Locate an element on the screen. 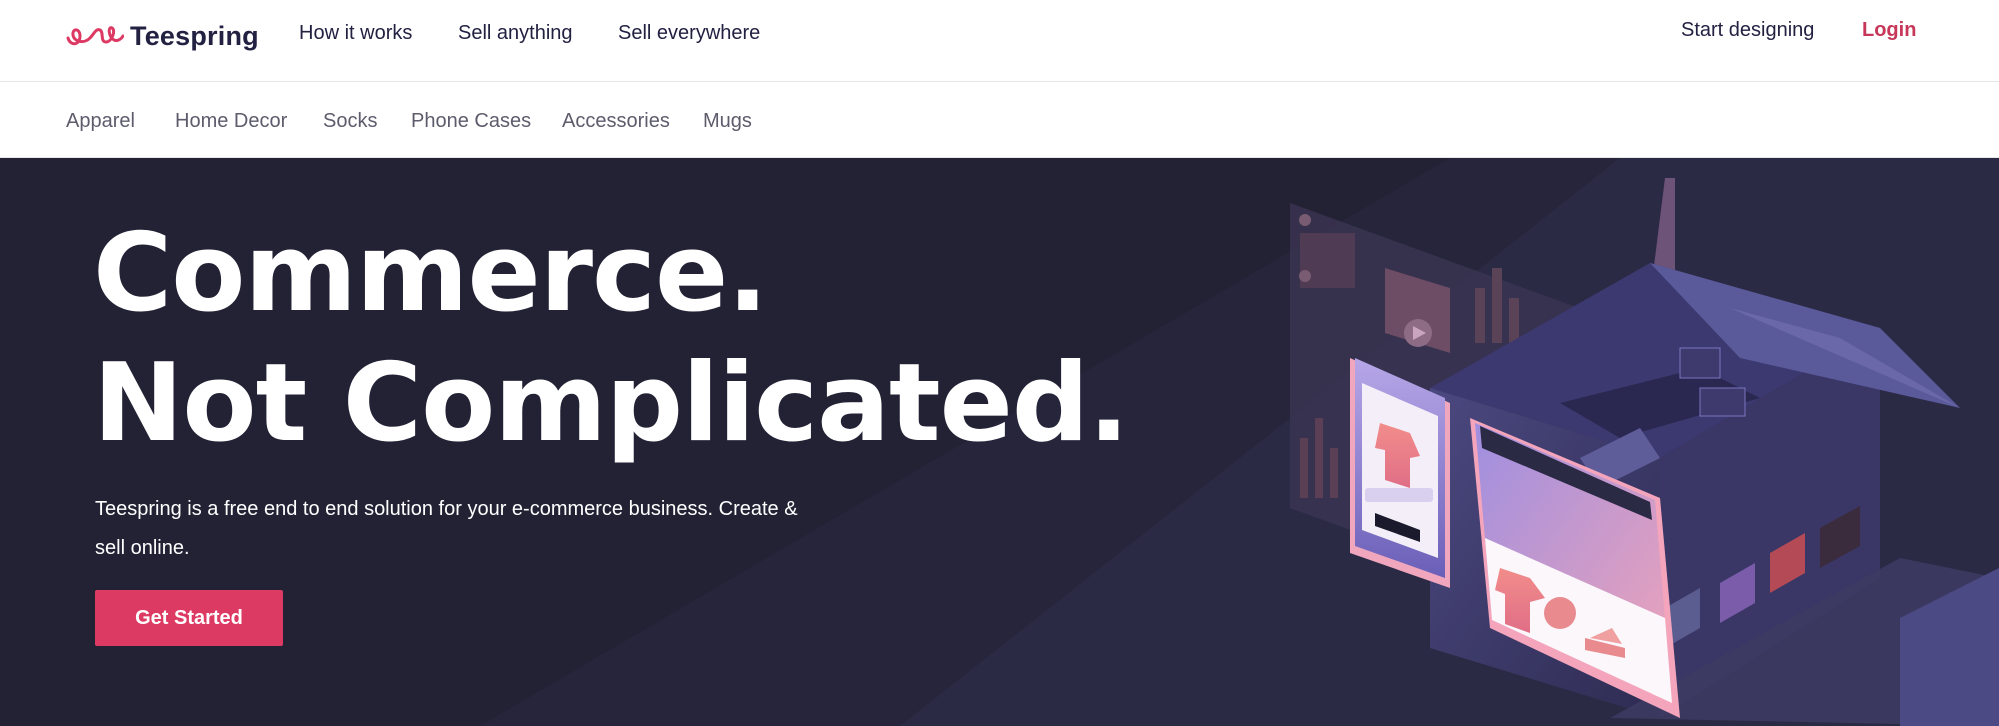 The height and width of the screenshot is (726, 1999). logo-wordmark: Teespring is located at coordinates (194, 35).